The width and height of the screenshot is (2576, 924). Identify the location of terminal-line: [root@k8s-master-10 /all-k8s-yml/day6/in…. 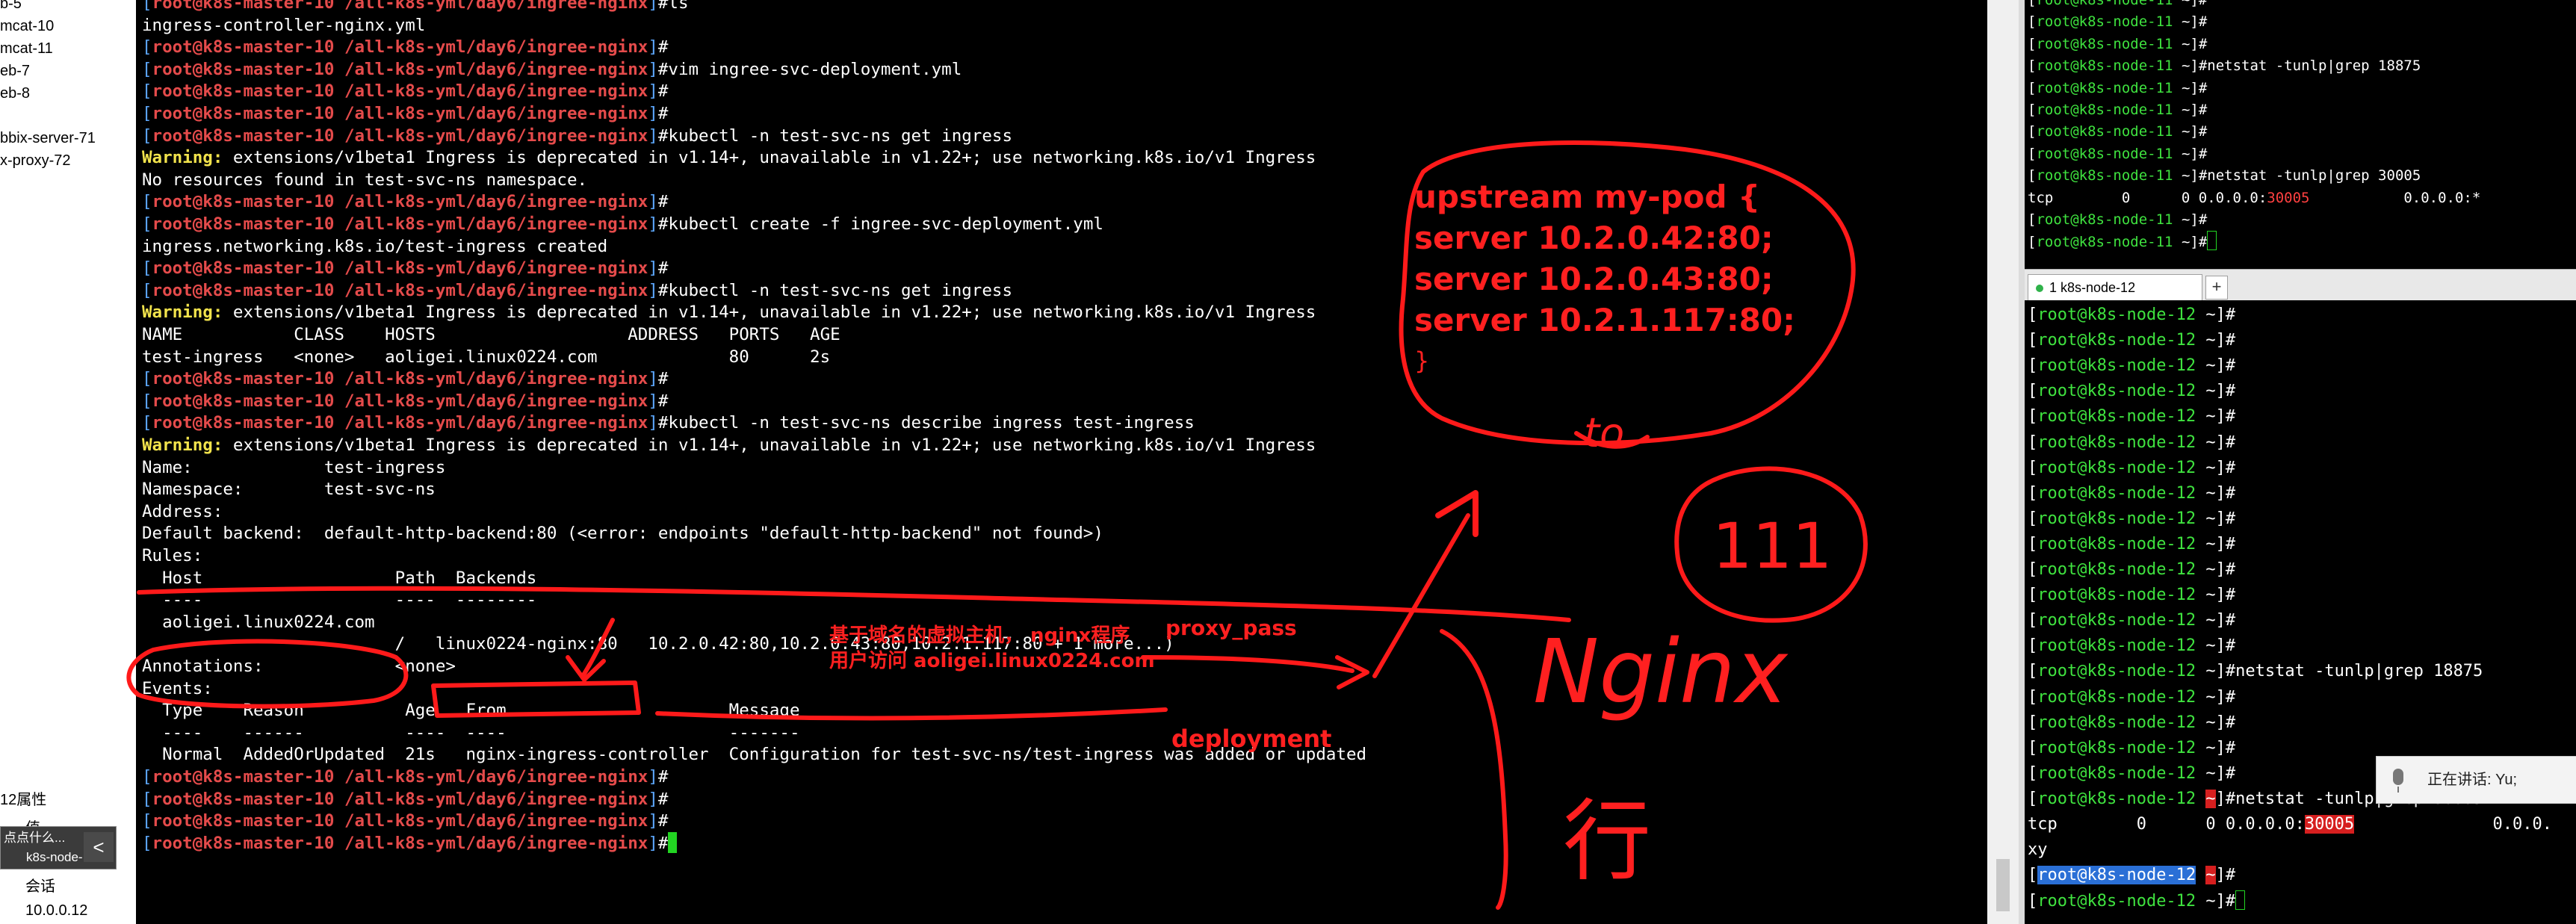
(405, 268).